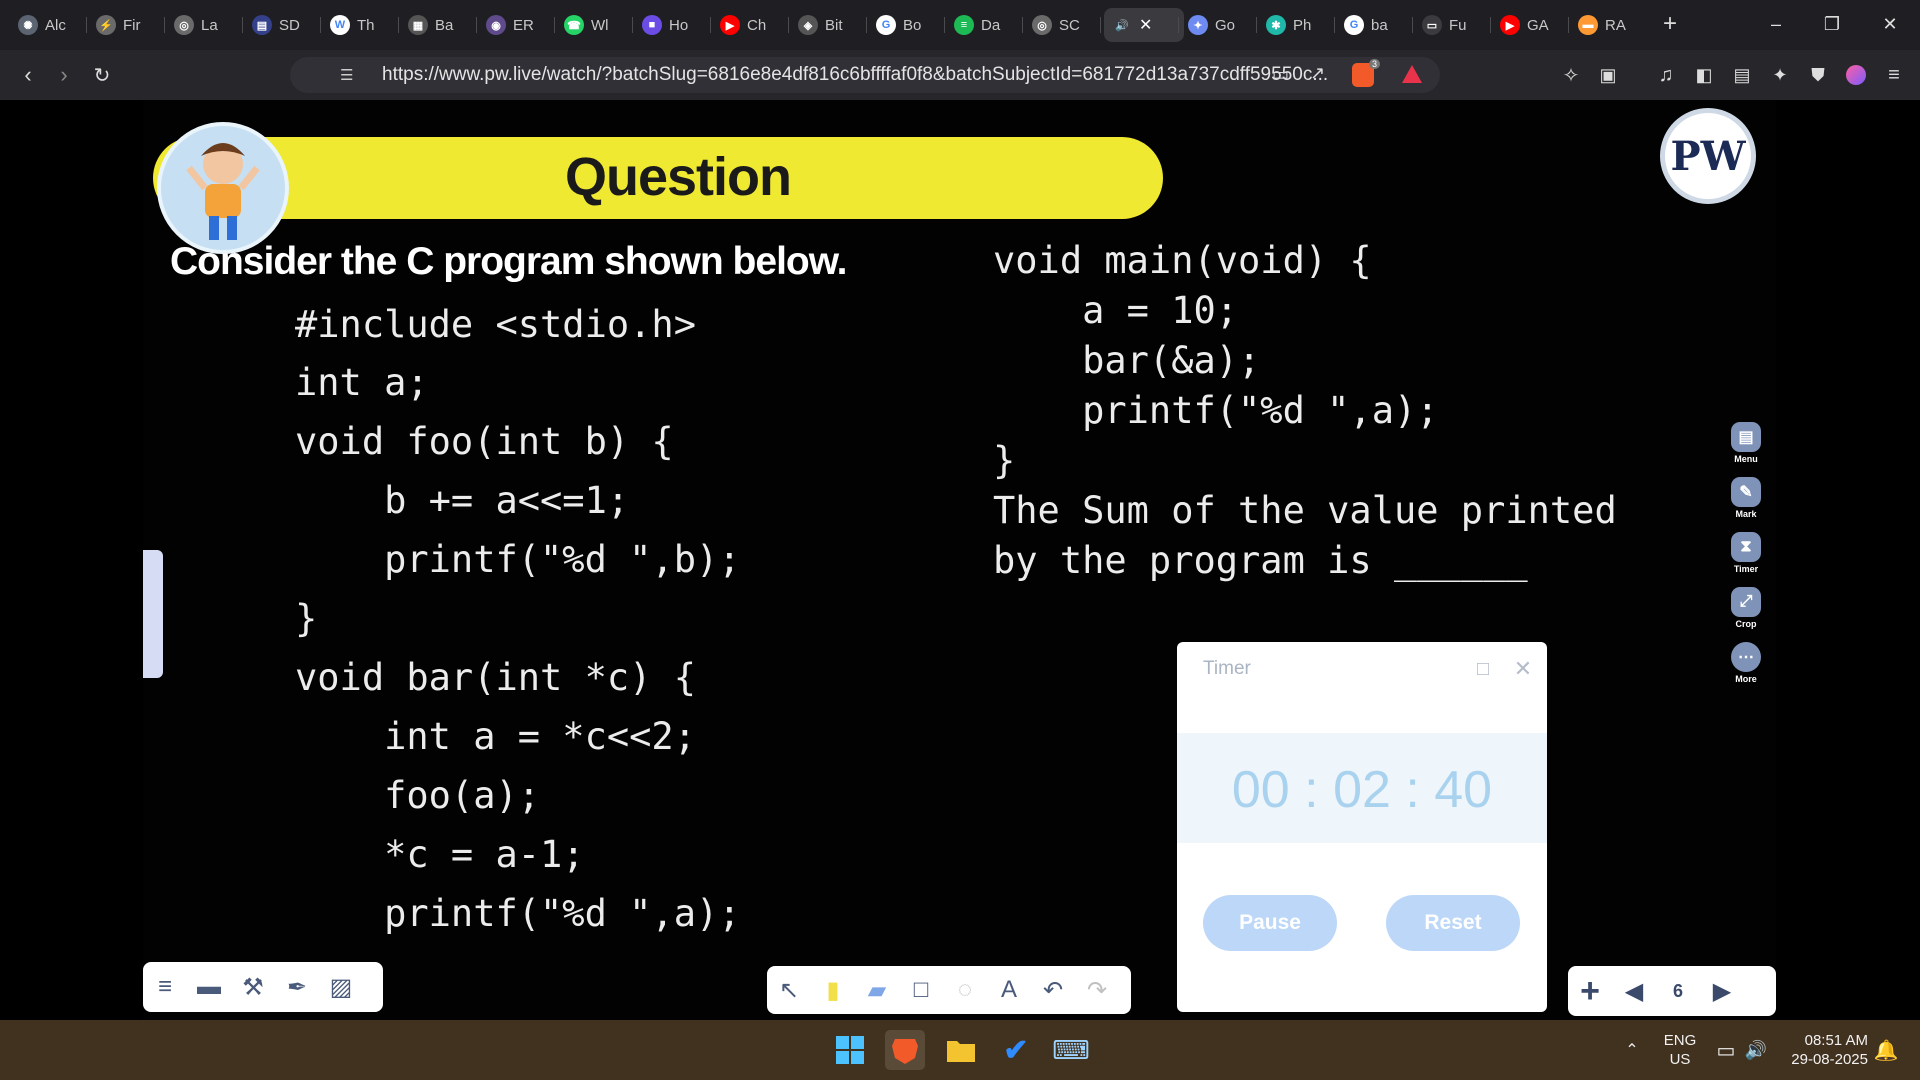  Describe the element at coordinates (789, 990) in the screenshot. I see `pointer-icon: ↖` at that location.